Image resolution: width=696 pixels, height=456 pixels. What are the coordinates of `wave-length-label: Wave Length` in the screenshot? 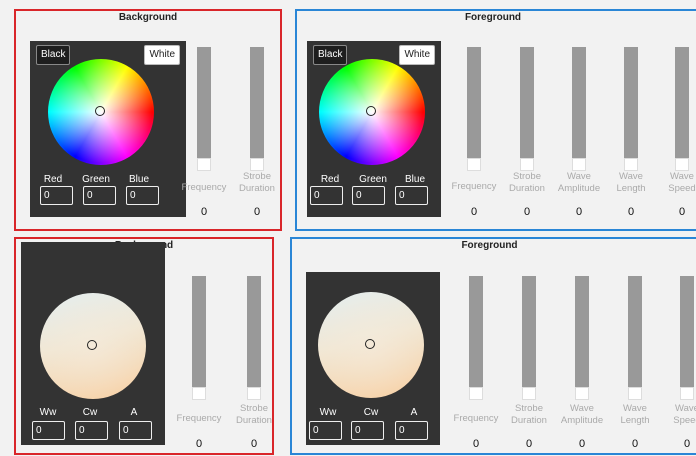 It's located at (631, 182).